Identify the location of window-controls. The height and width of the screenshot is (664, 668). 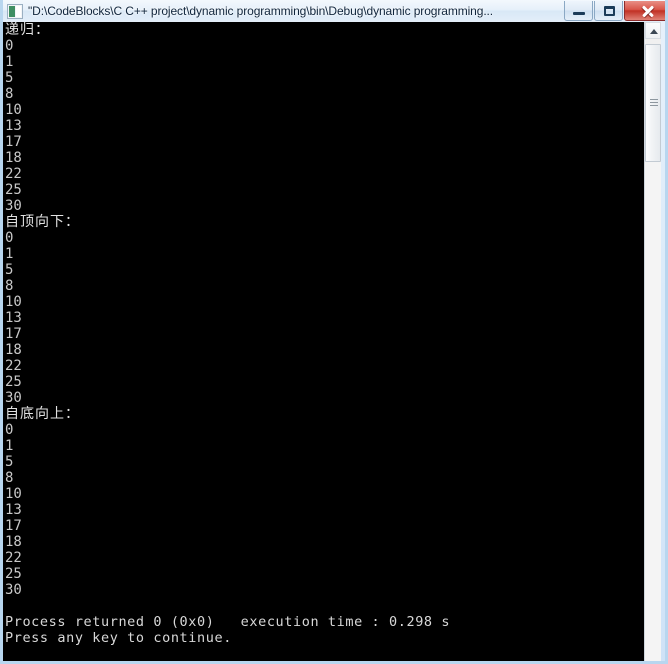
(614, 11).